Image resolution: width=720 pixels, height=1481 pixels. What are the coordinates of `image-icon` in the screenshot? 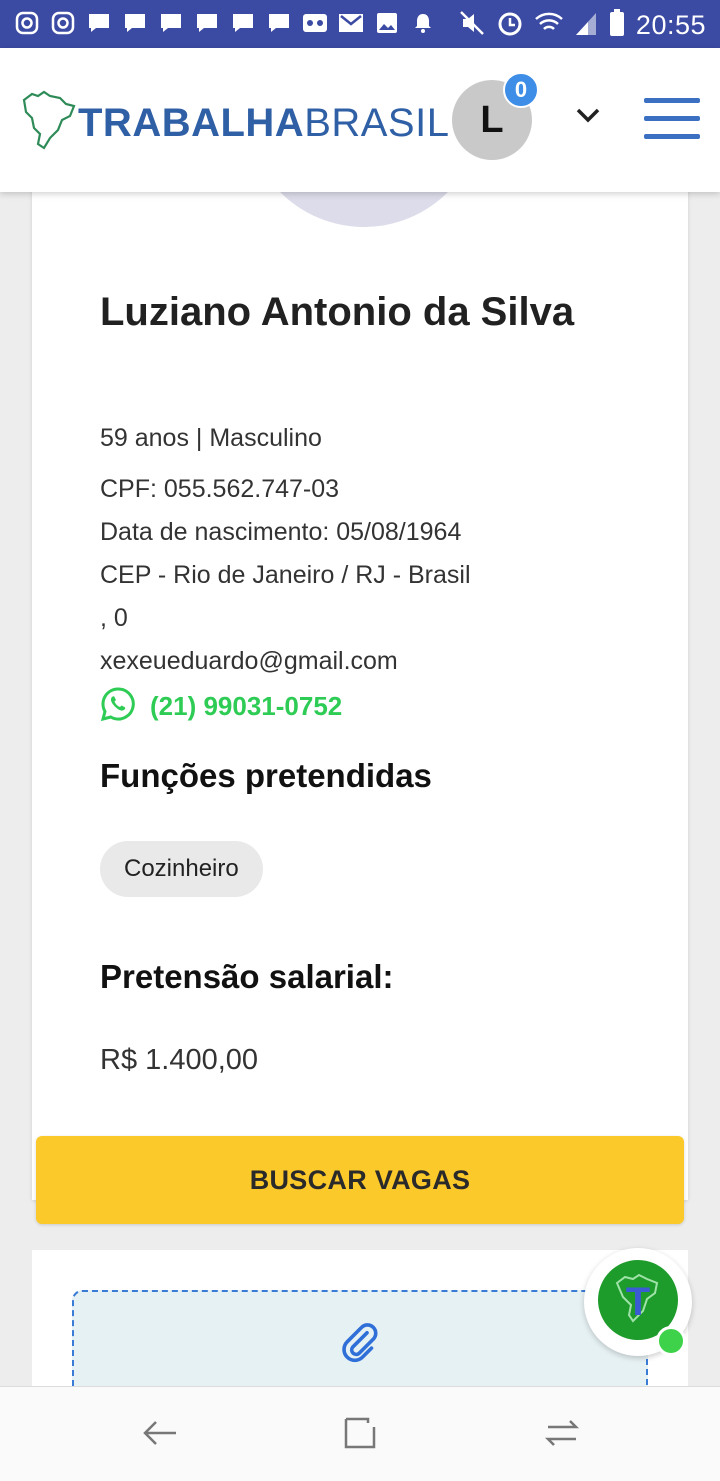 It's located at (387, 23).